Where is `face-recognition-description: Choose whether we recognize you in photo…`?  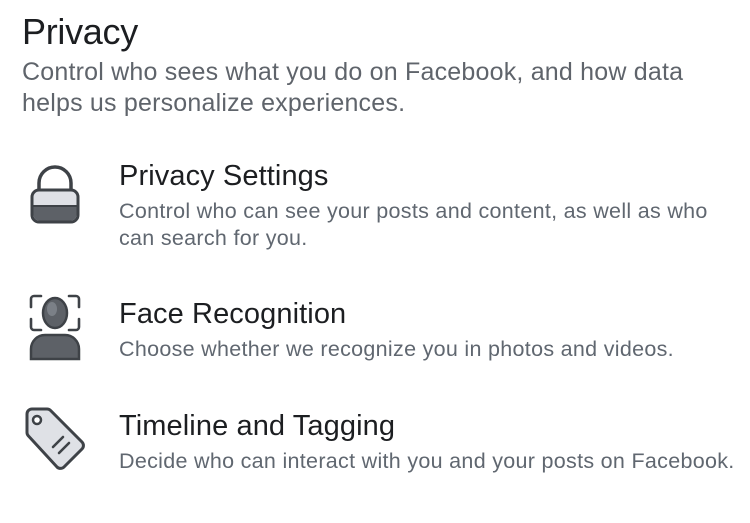
face-recognition-description: Choose whether we recognize you in photo… is located at coordinates (396, 349).